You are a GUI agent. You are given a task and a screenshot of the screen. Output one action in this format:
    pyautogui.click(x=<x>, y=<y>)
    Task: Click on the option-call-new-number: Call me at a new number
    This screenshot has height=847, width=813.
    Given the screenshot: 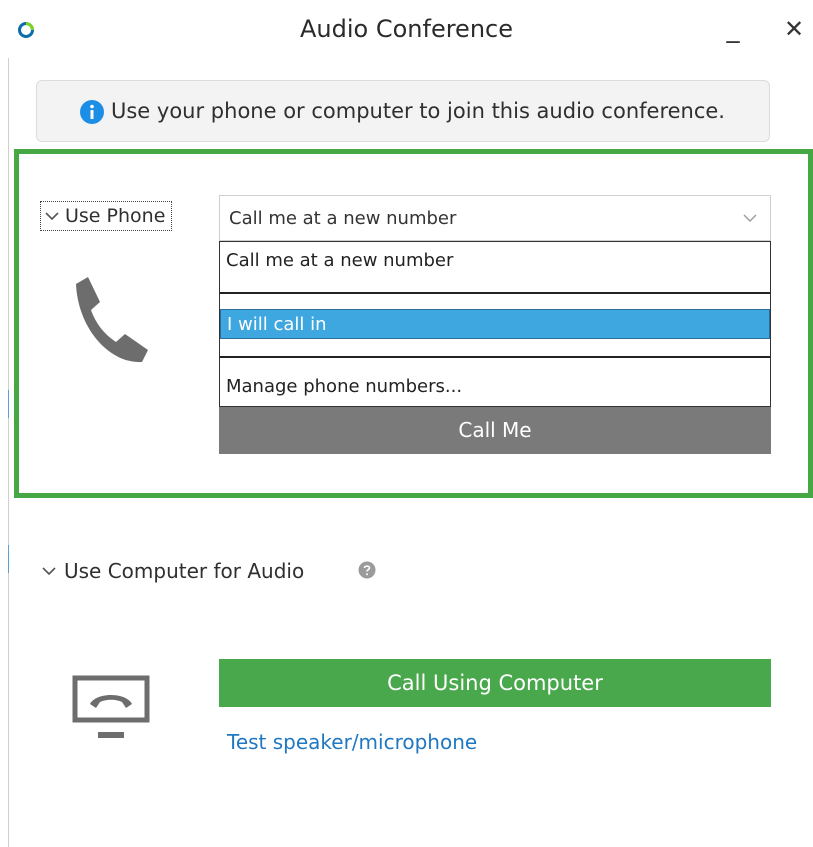 What is the action you would take?
    pyautogui.click(x=495, y=261)
    